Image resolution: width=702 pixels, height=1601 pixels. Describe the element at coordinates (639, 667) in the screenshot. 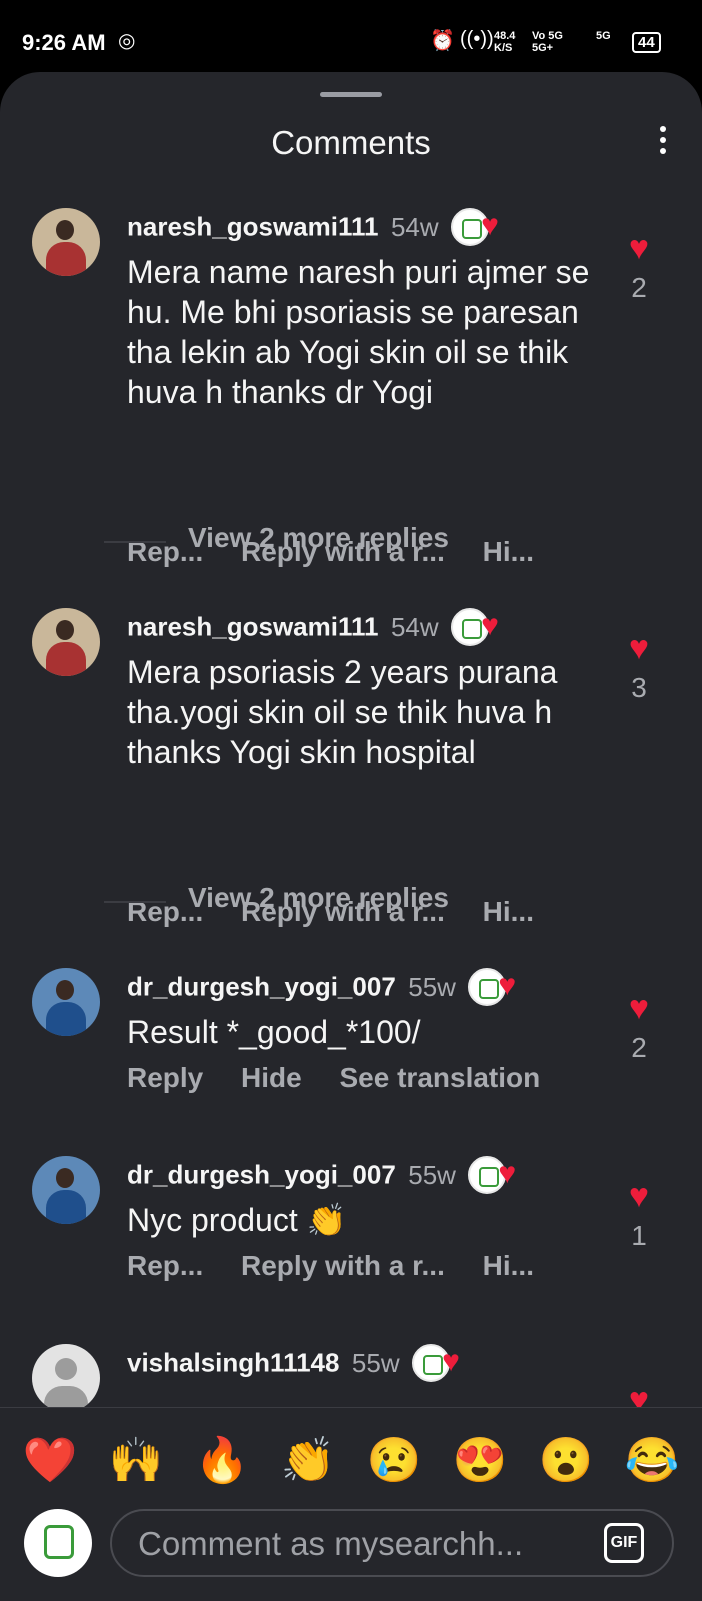

I see `like-control: ♥ 3` at that location.